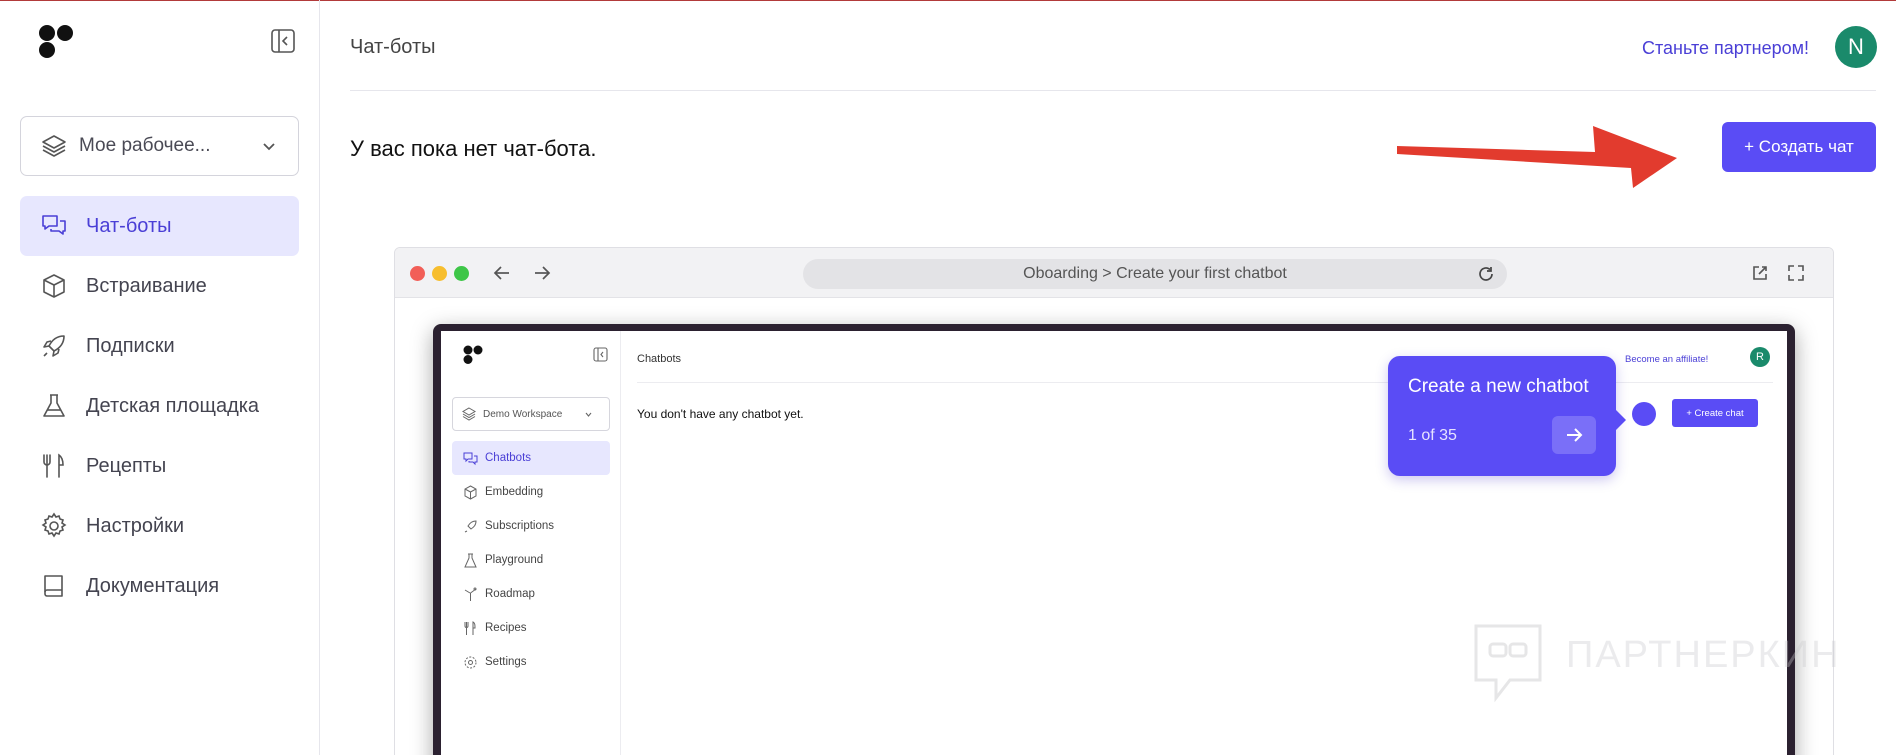  I want to click on demo-fork-knife-icon, so click(470, 627).